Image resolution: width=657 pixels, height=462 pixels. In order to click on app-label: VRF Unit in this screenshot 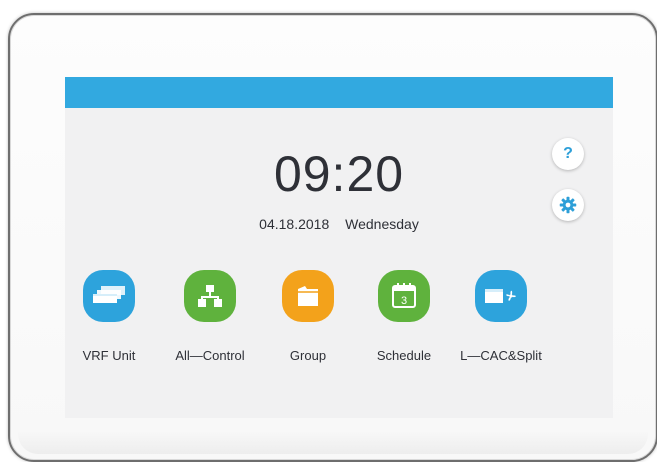, I will do `click(109, 355)`.